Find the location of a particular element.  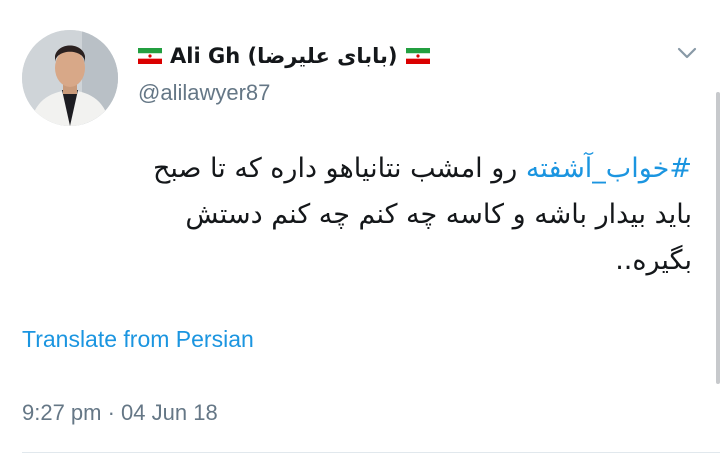

scrollbar is located at coordinates (718, 238).